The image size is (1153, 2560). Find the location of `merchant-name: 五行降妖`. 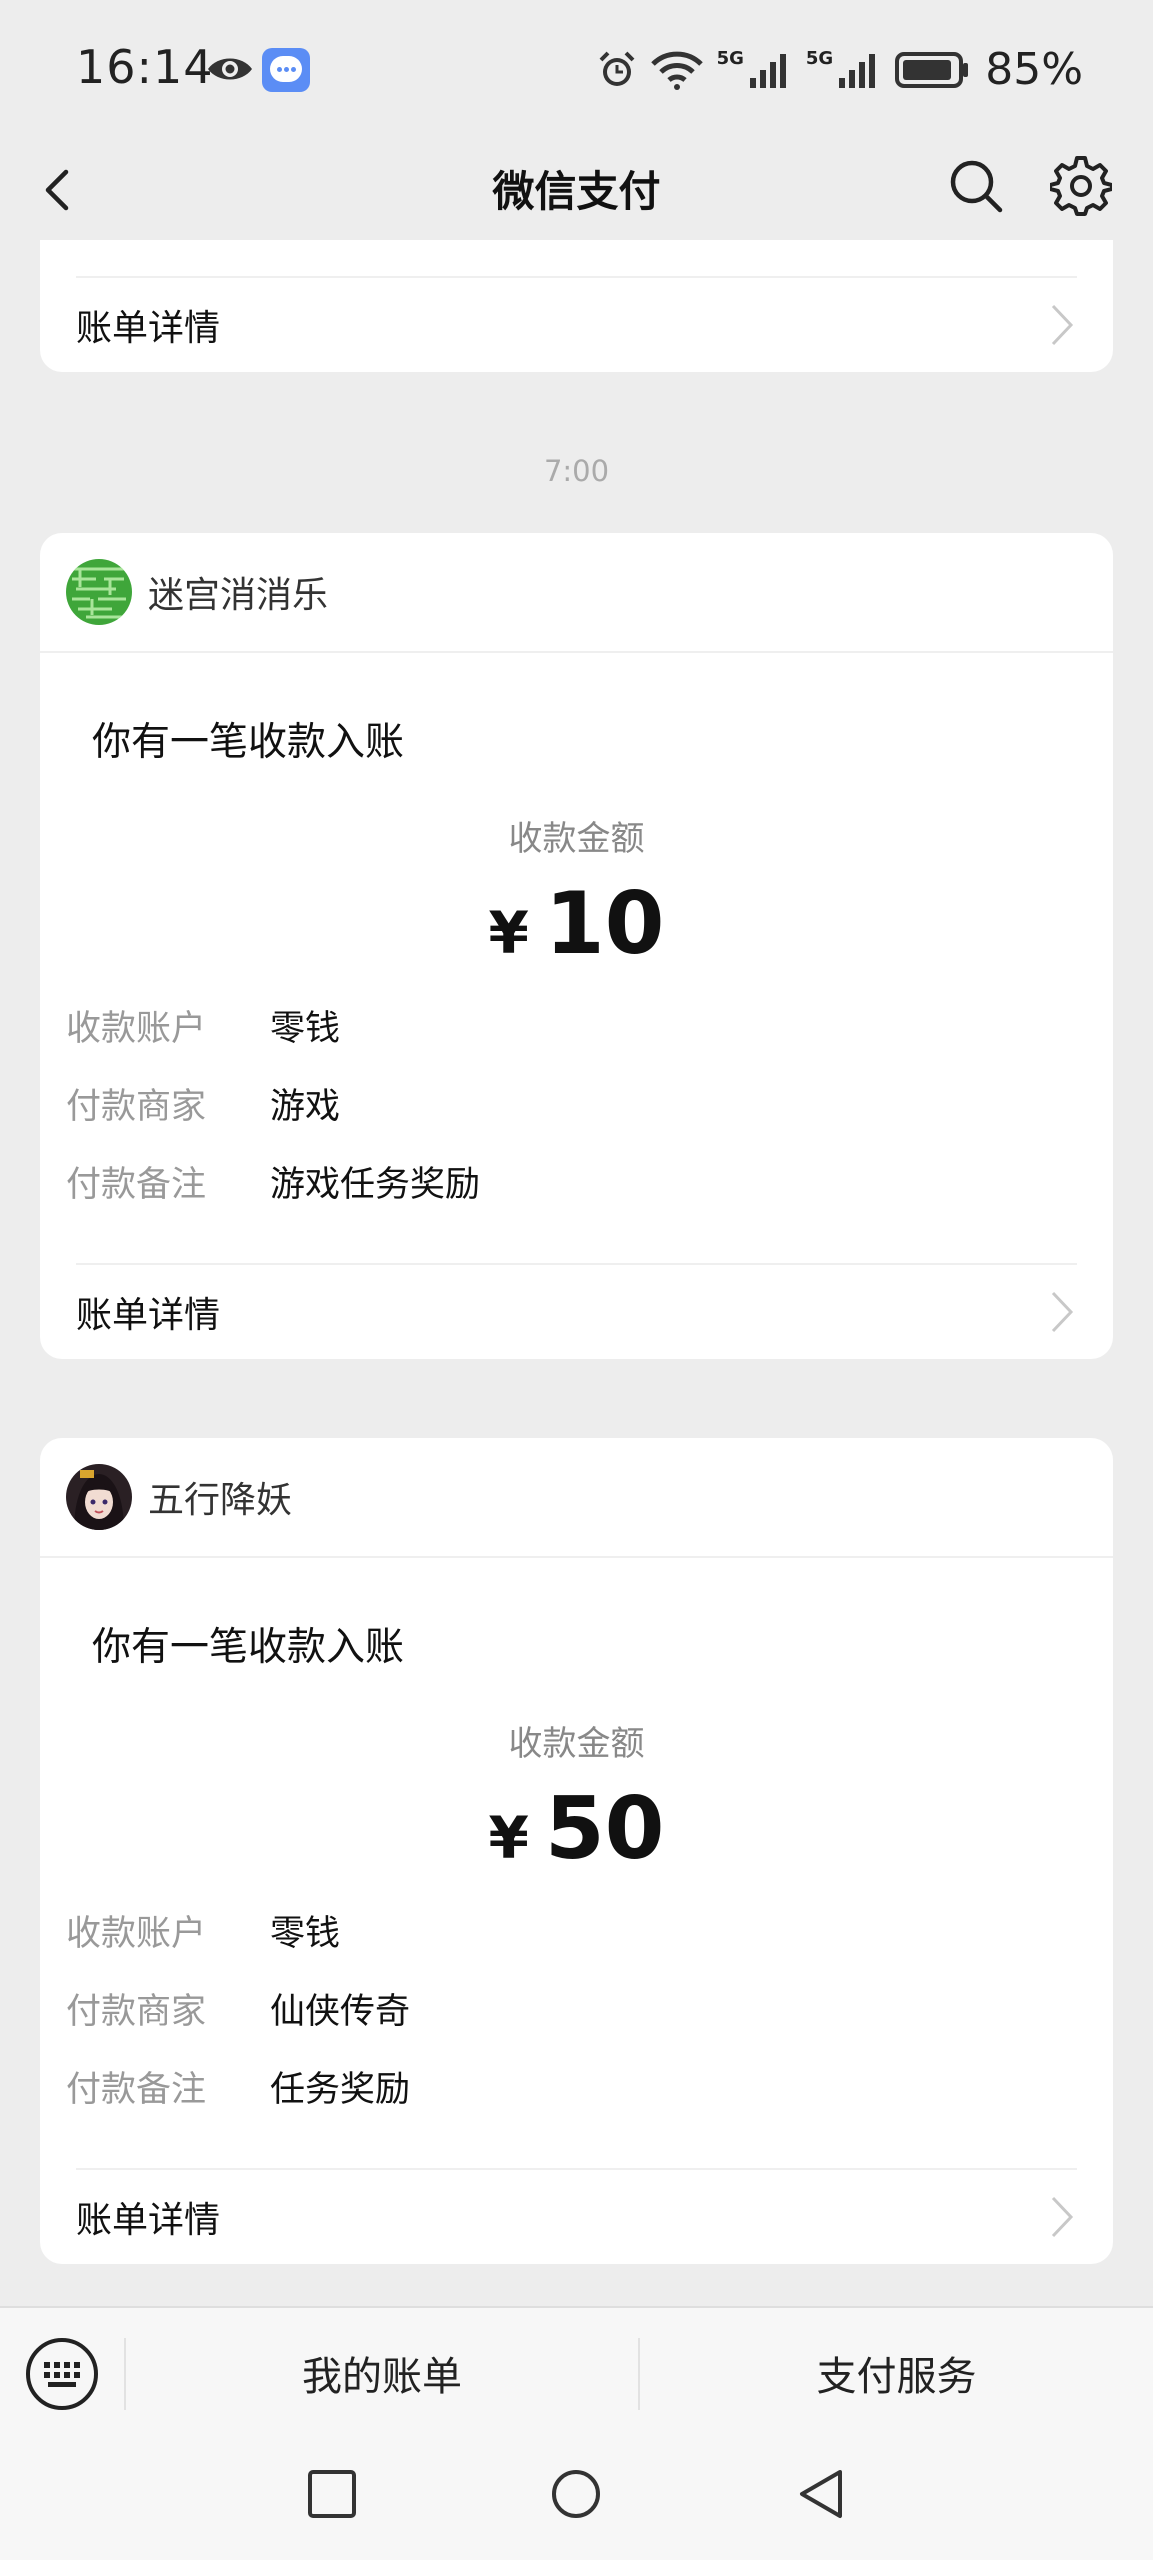

merchant-name: 五行降妖 is located at coordinates (220, 1500).